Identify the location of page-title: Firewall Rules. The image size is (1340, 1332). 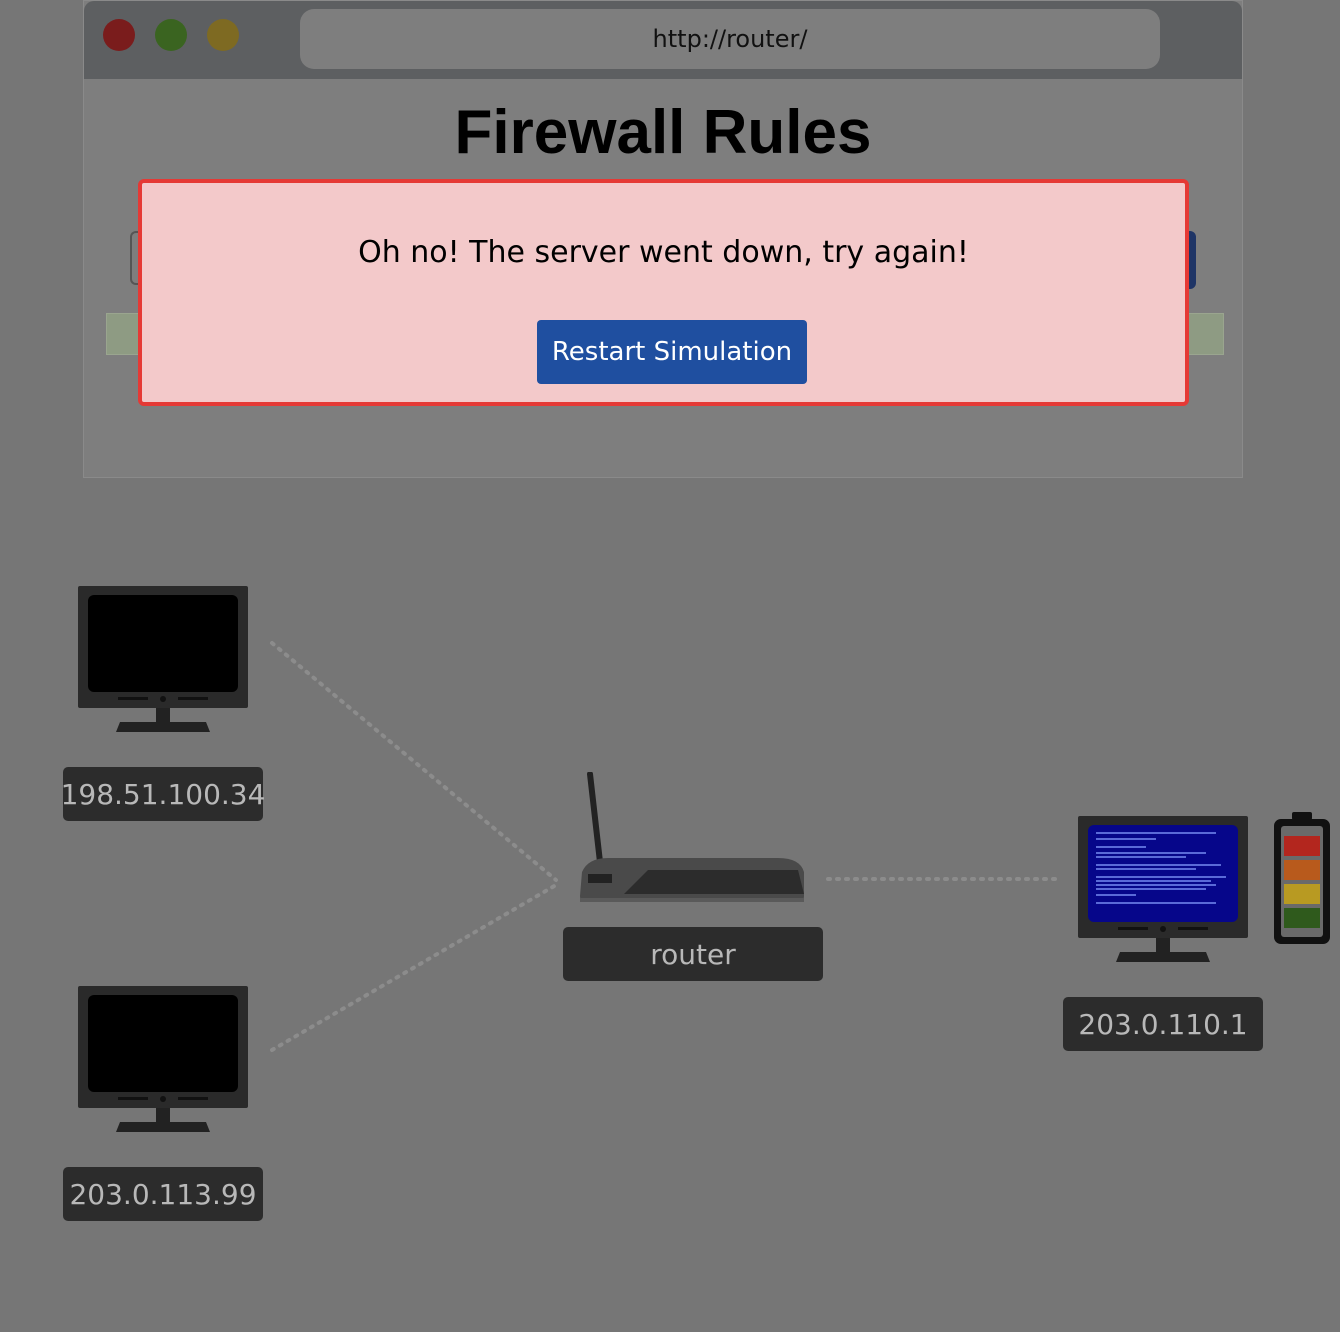
(663, 132).